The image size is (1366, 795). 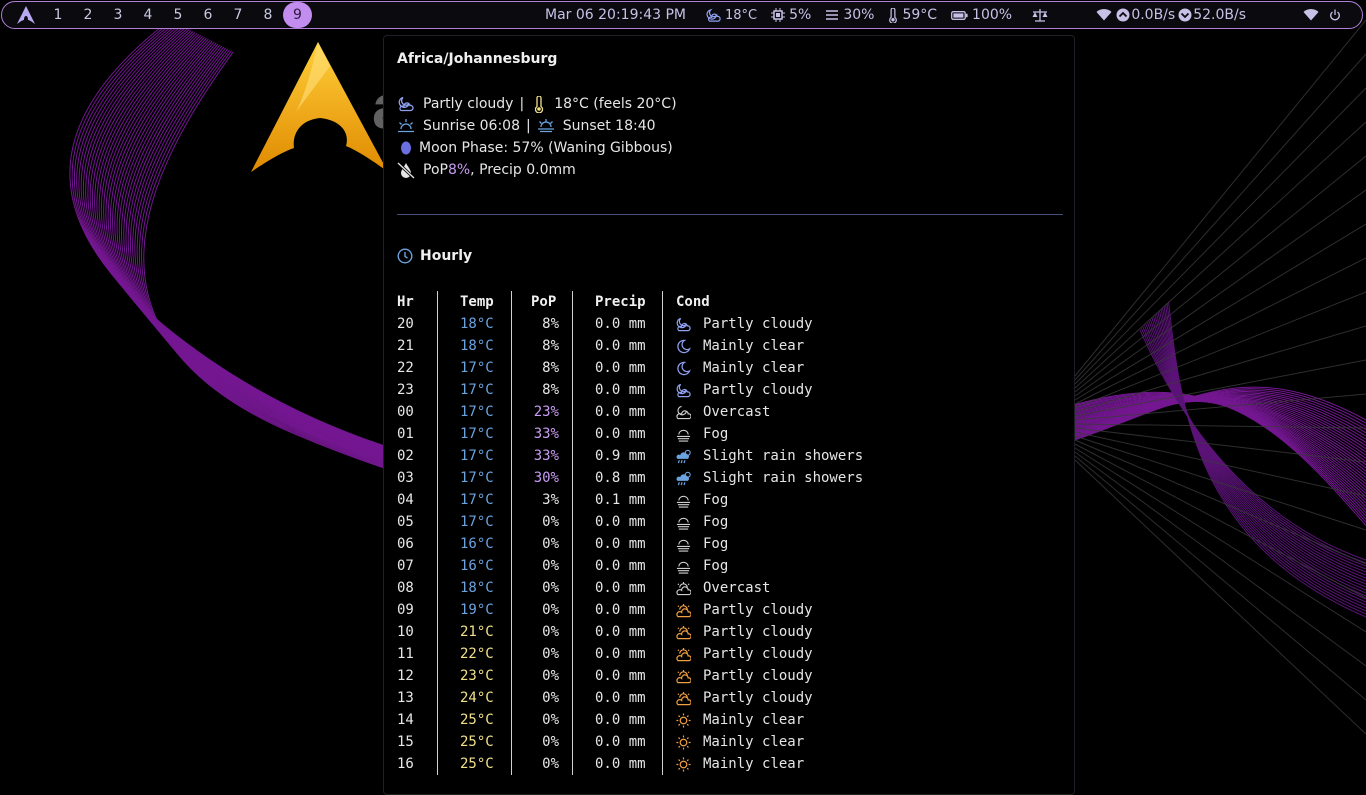 What do you see at coordinates (731, 15) in the screenshot?
I see `weather-widget: 18°C` at bounding box center [731, 15].